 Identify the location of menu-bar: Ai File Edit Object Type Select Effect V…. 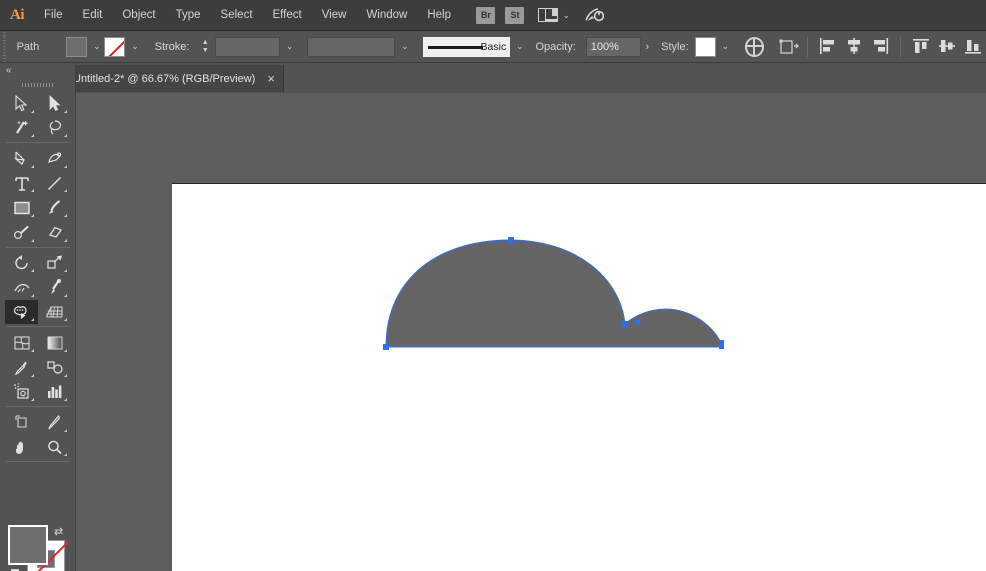
(493, 15).